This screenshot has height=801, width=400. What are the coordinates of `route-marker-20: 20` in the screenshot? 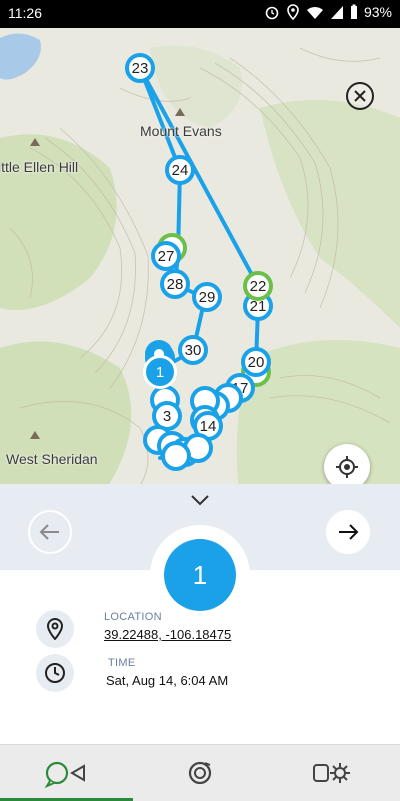 It's located at (256, 362).